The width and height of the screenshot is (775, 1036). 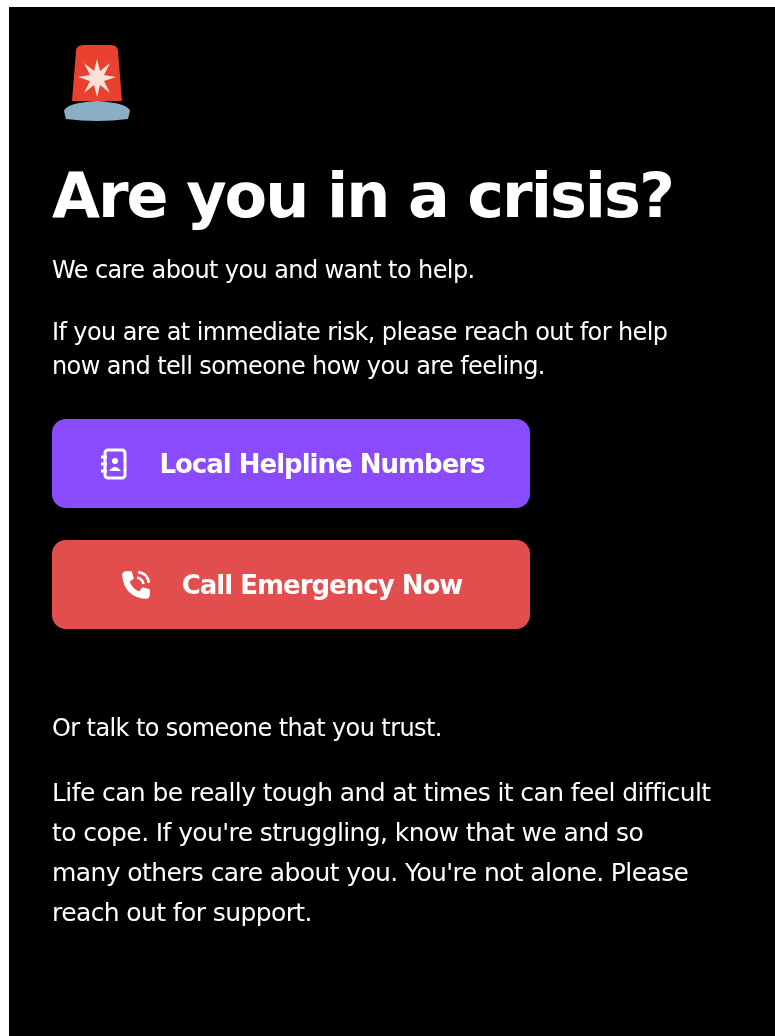 I want to click on phone-icon, so click(x=135, y=584).